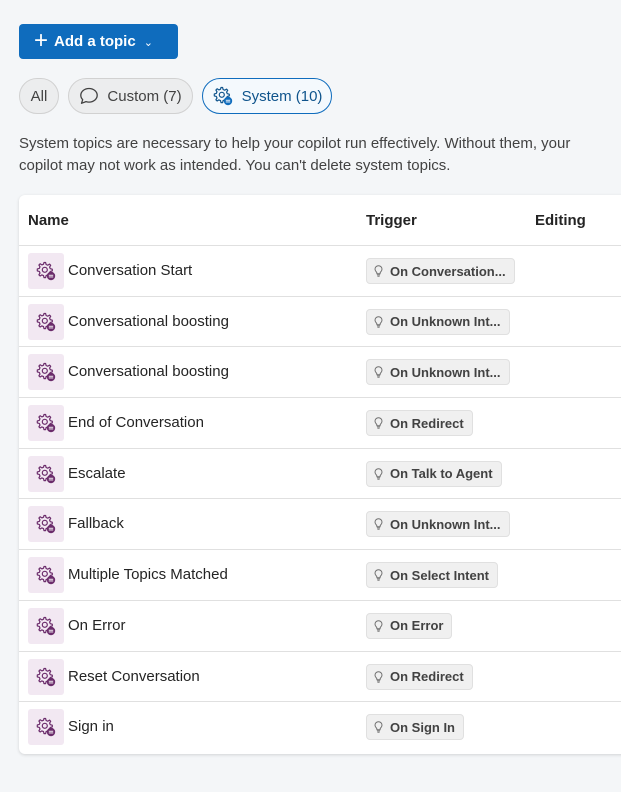 The image size is (621, 792). I want to click on add-topic-button: + Add a topic ⌄, so click(98, 41).